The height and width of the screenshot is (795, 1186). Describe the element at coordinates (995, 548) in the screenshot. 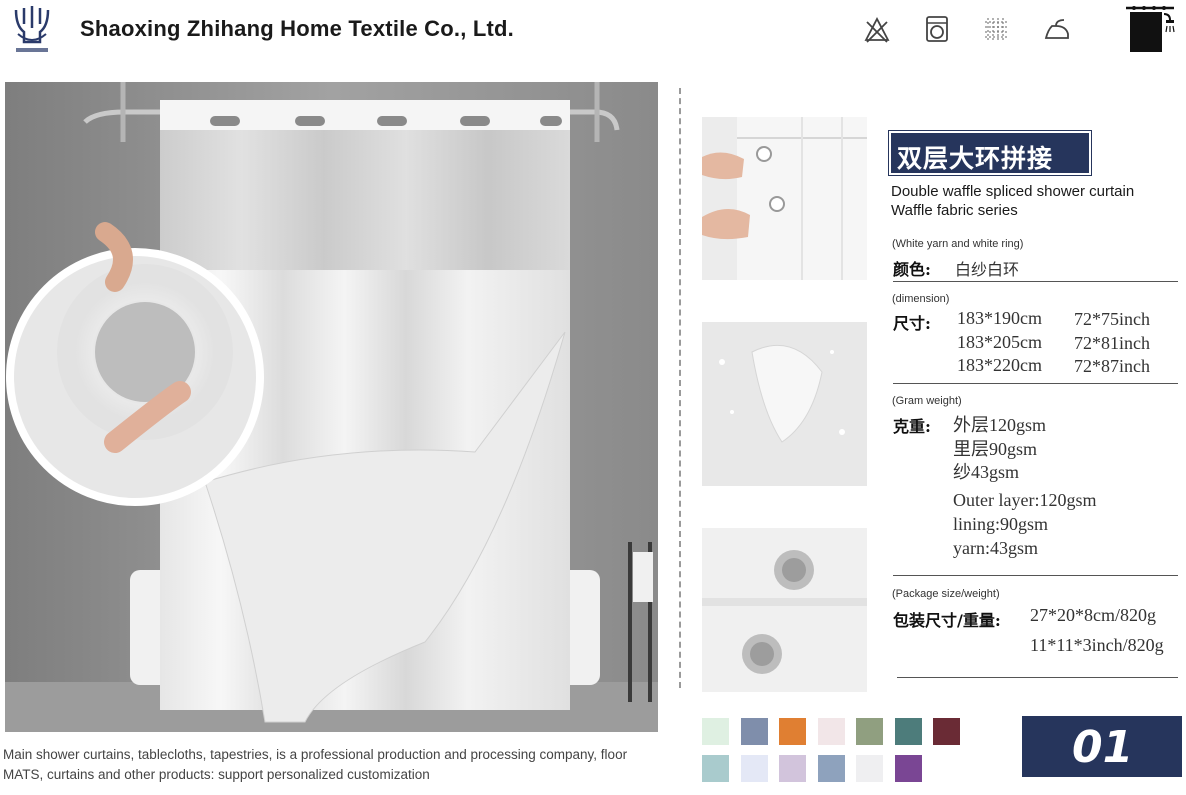

I see `gram-value-en: yarn:43gsm` at that location.